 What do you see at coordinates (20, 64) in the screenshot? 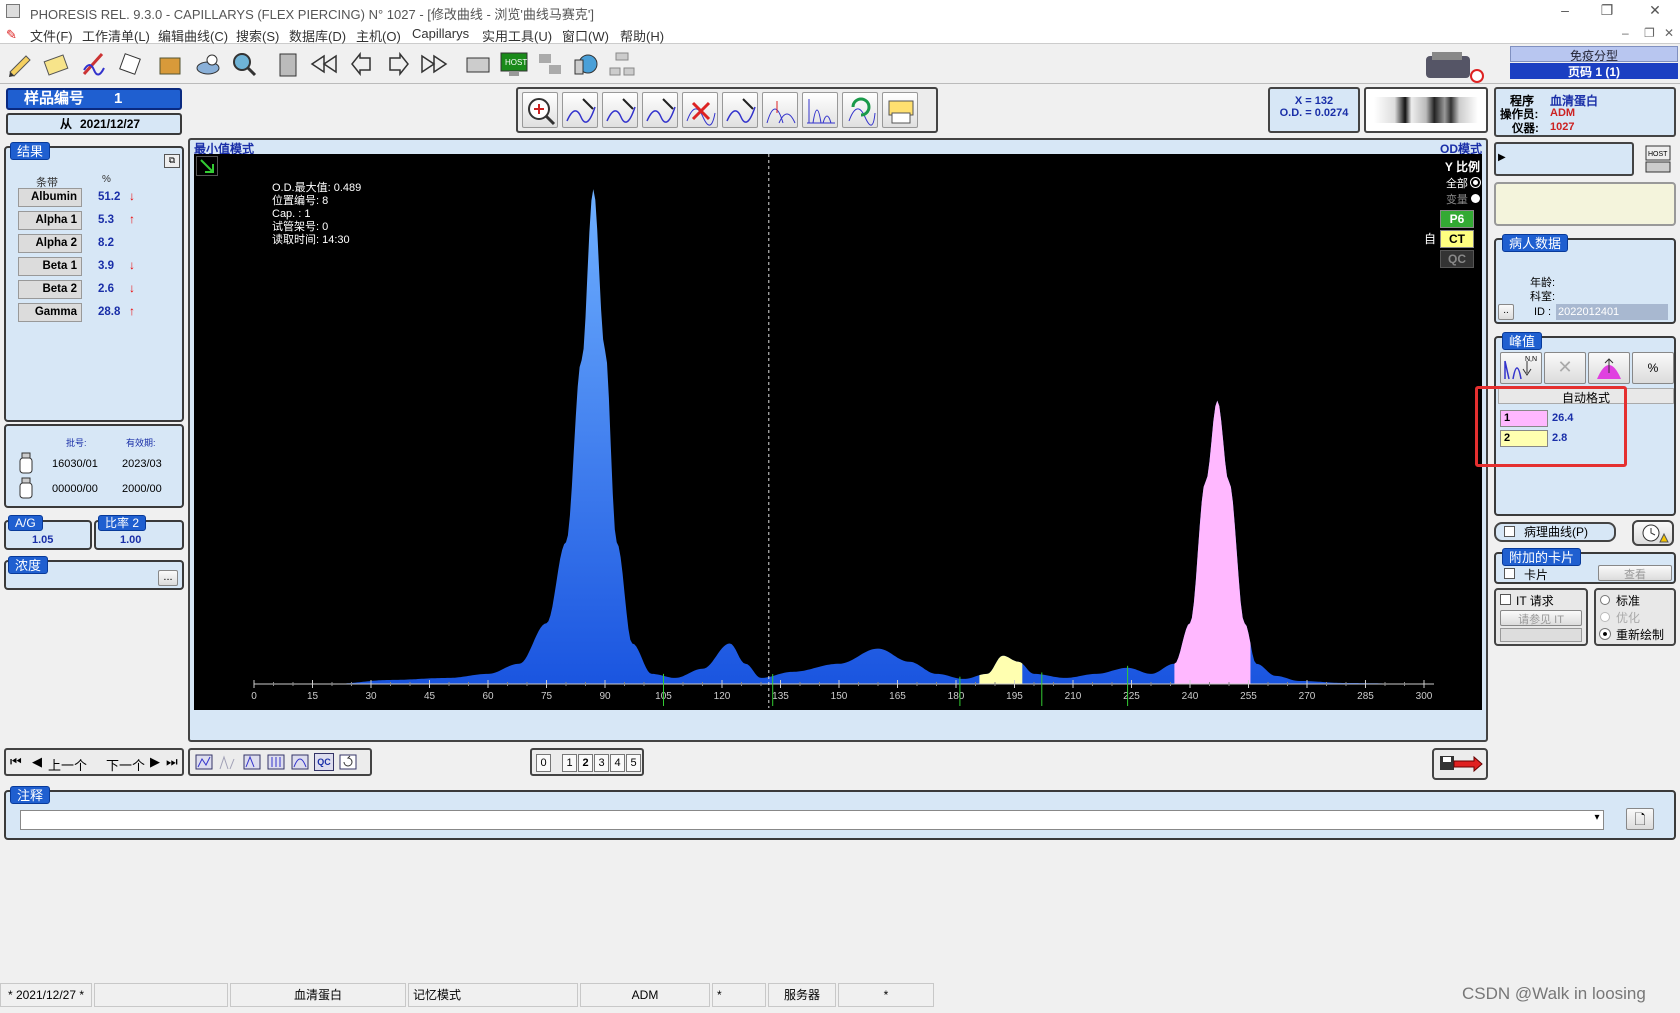
I see `edit-pencil-icon` at bounding box center [20, 64].